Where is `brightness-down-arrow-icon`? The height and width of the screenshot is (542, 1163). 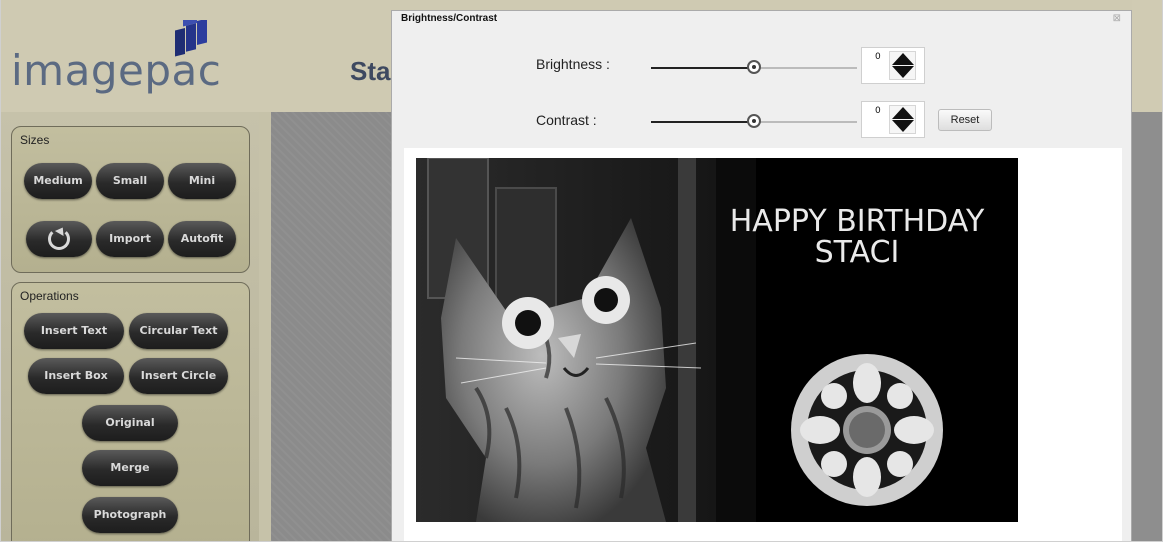 brightness-down-arrow-icon is located at coordinates (903, 72).